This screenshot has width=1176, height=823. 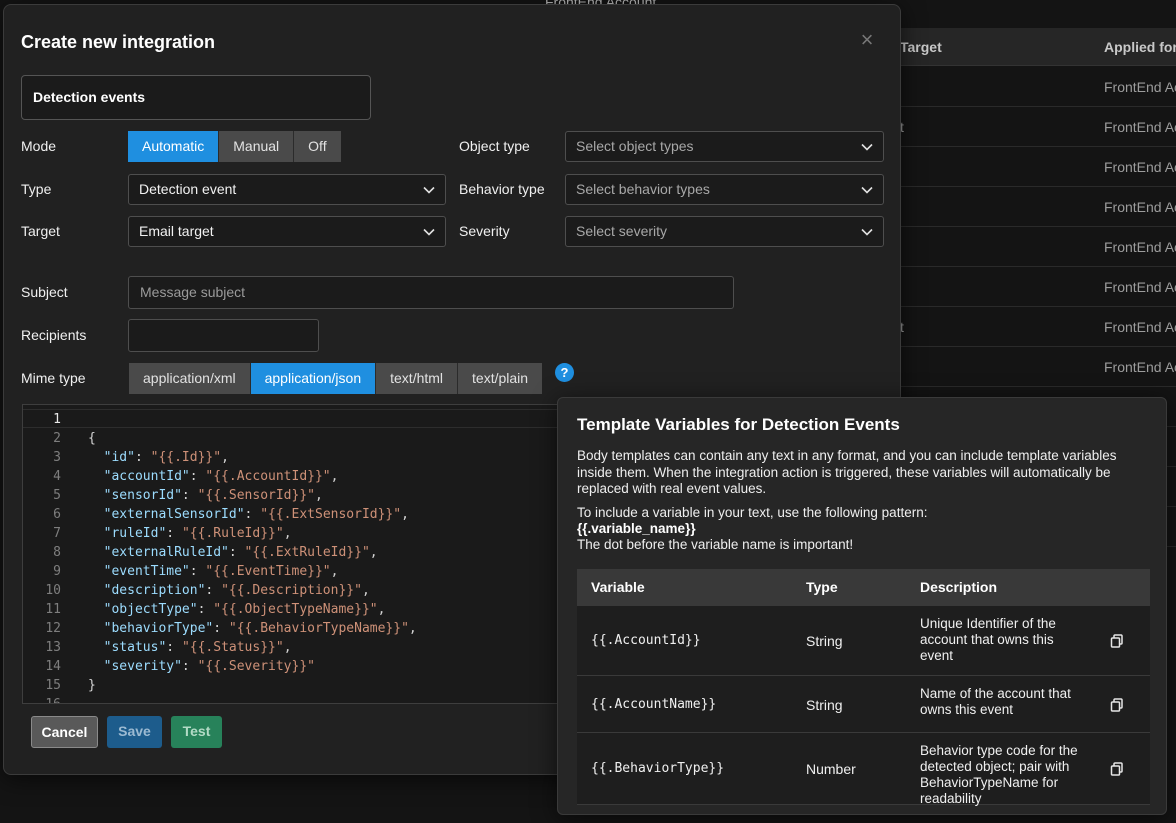 What do you see at coordinates (53, 378) in the screenshot?
I see `mime-type-label: Mime type` at bounding box center [53, 378].